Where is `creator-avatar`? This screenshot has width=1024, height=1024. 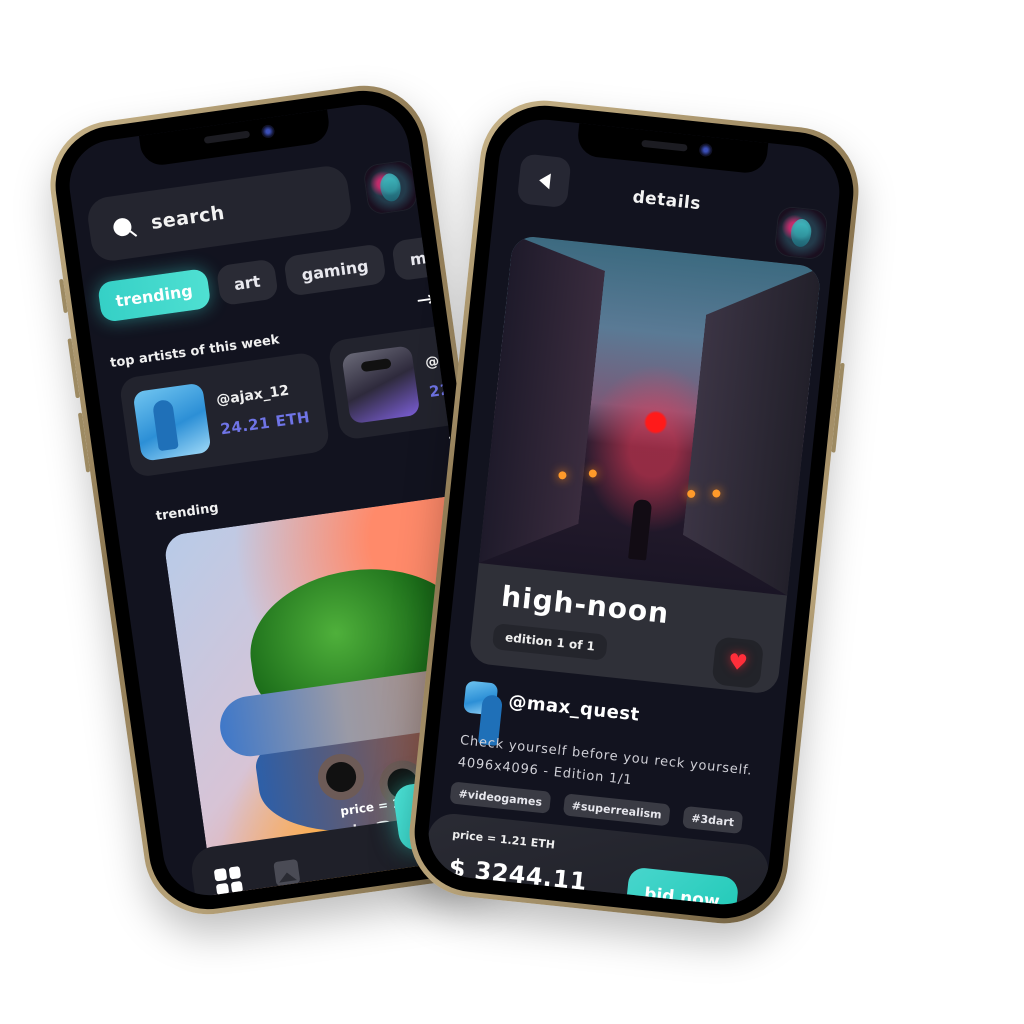
creator-avatar is located at coordinates (481, 698).